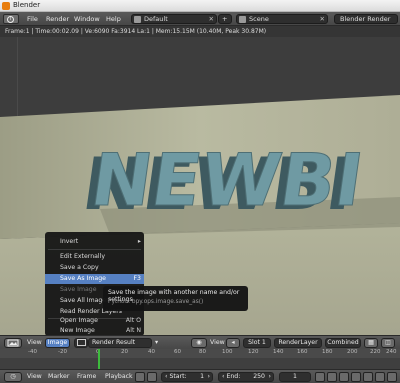  Describe the element at coordinates (200, 6) in the screenshot. I see `window-titlebar: Blender` at that location.